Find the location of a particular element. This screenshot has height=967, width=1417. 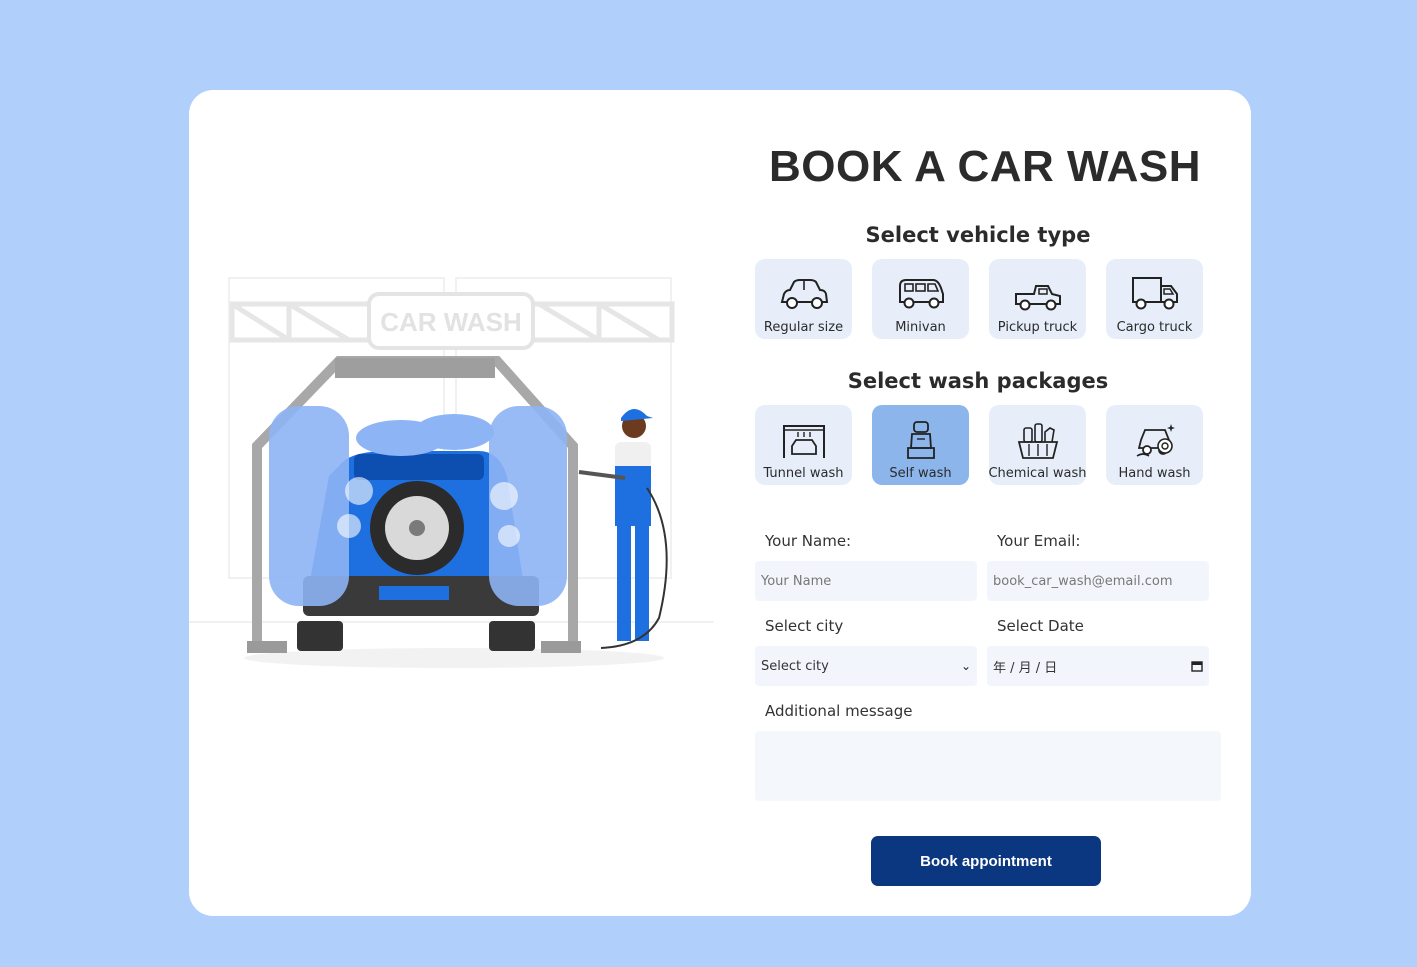

minivan-icon is located at coordinates (921, 294).